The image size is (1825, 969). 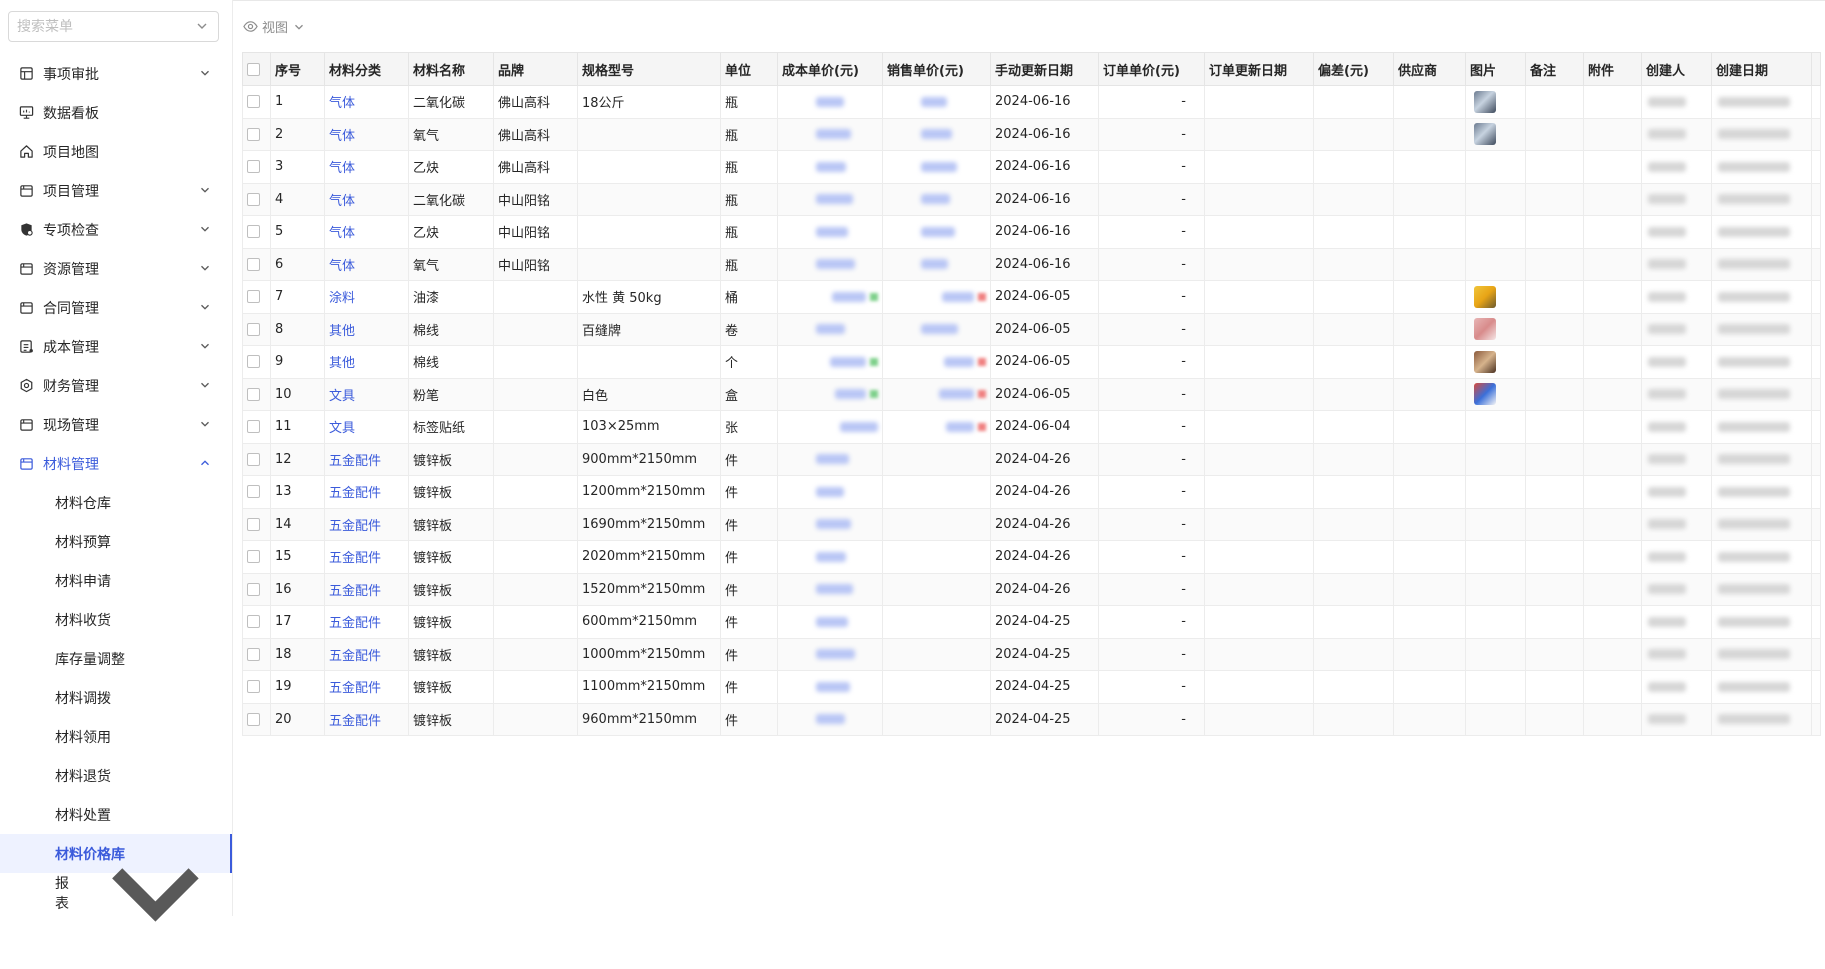 I want to click on column-header: 图片, so click(x=1495, y=69).